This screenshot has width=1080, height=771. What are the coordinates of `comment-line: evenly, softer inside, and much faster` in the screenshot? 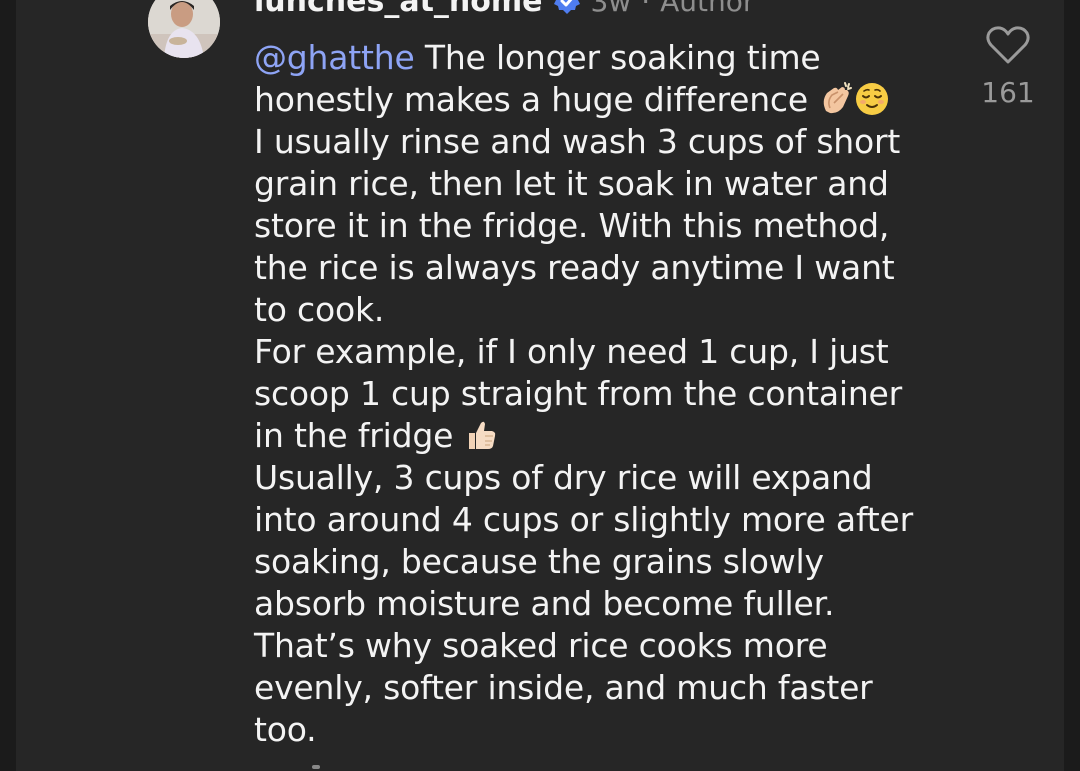 It's located at (563, 687).